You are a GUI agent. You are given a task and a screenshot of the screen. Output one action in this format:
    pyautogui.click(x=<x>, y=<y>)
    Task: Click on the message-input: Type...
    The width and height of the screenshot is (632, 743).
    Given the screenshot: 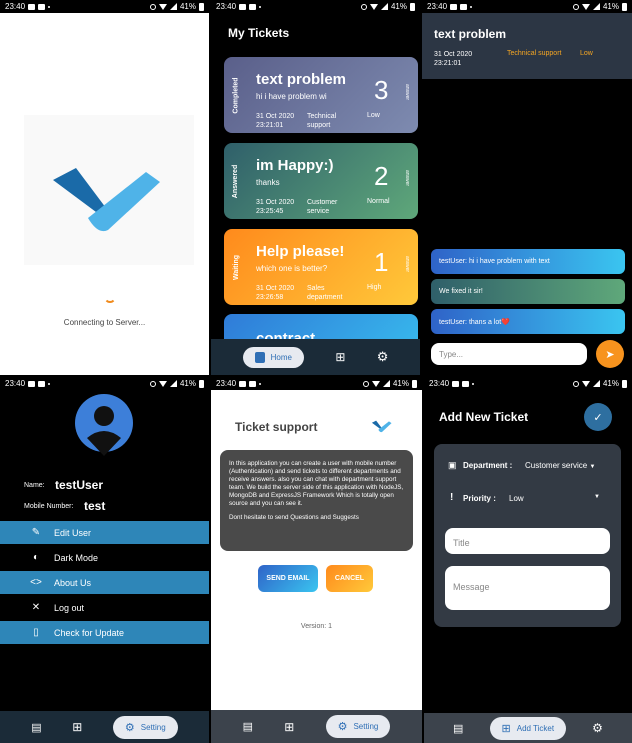 What is the action you would take?
    pyautogui.click(x=509, y=354)
    